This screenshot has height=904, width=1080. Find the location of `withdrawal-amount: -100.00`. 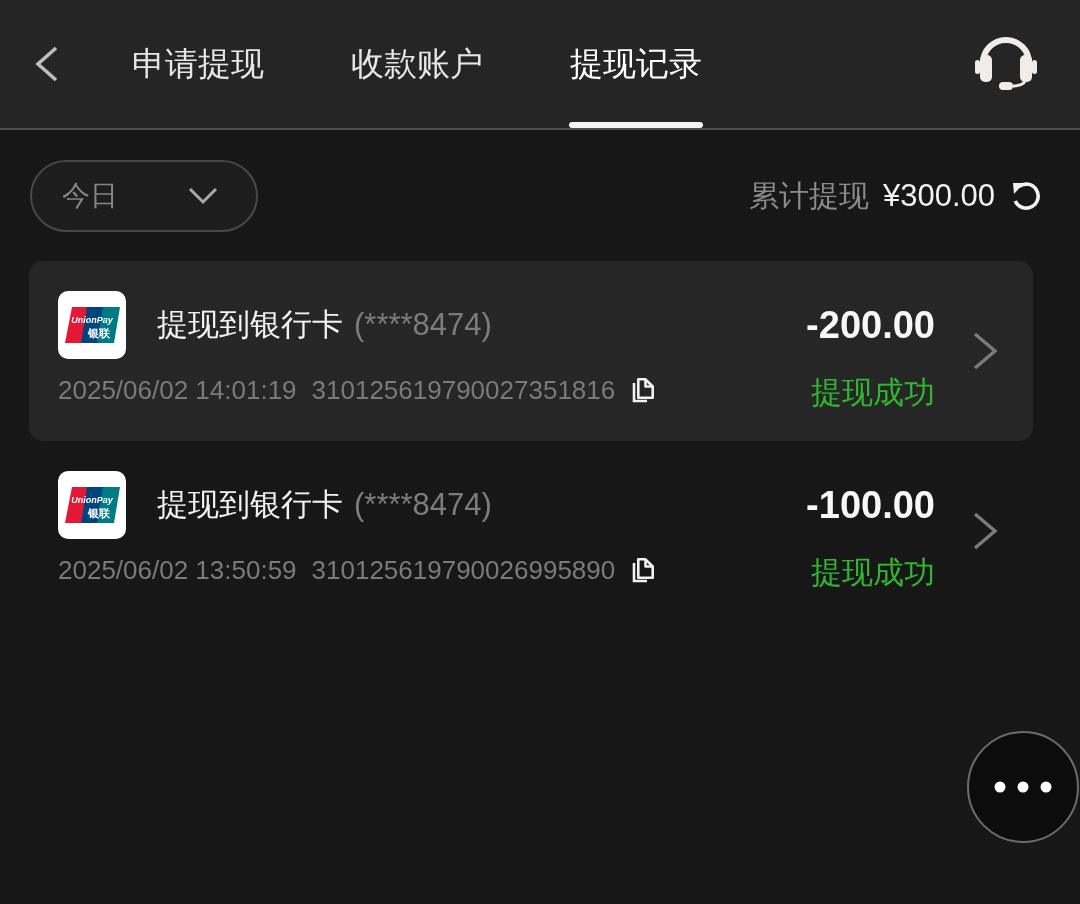

withdrawal-amount: -100.00 is located at coordinates (870, 505).